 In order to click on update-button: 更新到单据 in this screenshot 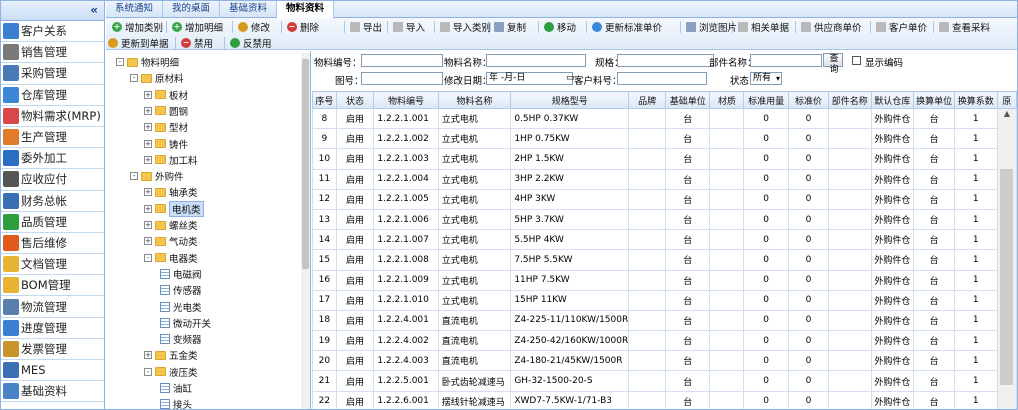, I will do `click(138, 43)`.